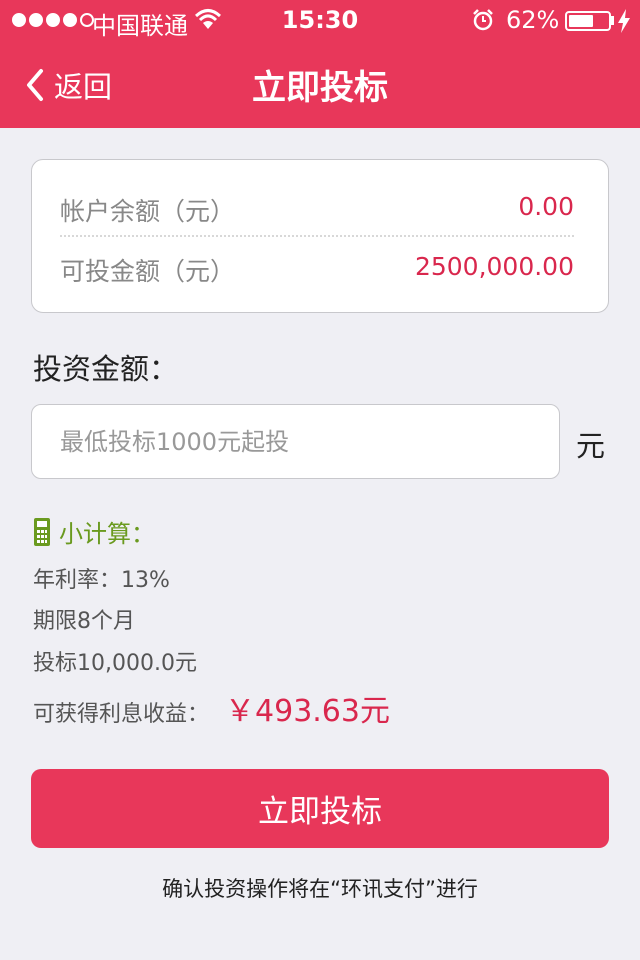  I want to click on status-bar: 中国联通 15:30 62%, so click(320, 20).